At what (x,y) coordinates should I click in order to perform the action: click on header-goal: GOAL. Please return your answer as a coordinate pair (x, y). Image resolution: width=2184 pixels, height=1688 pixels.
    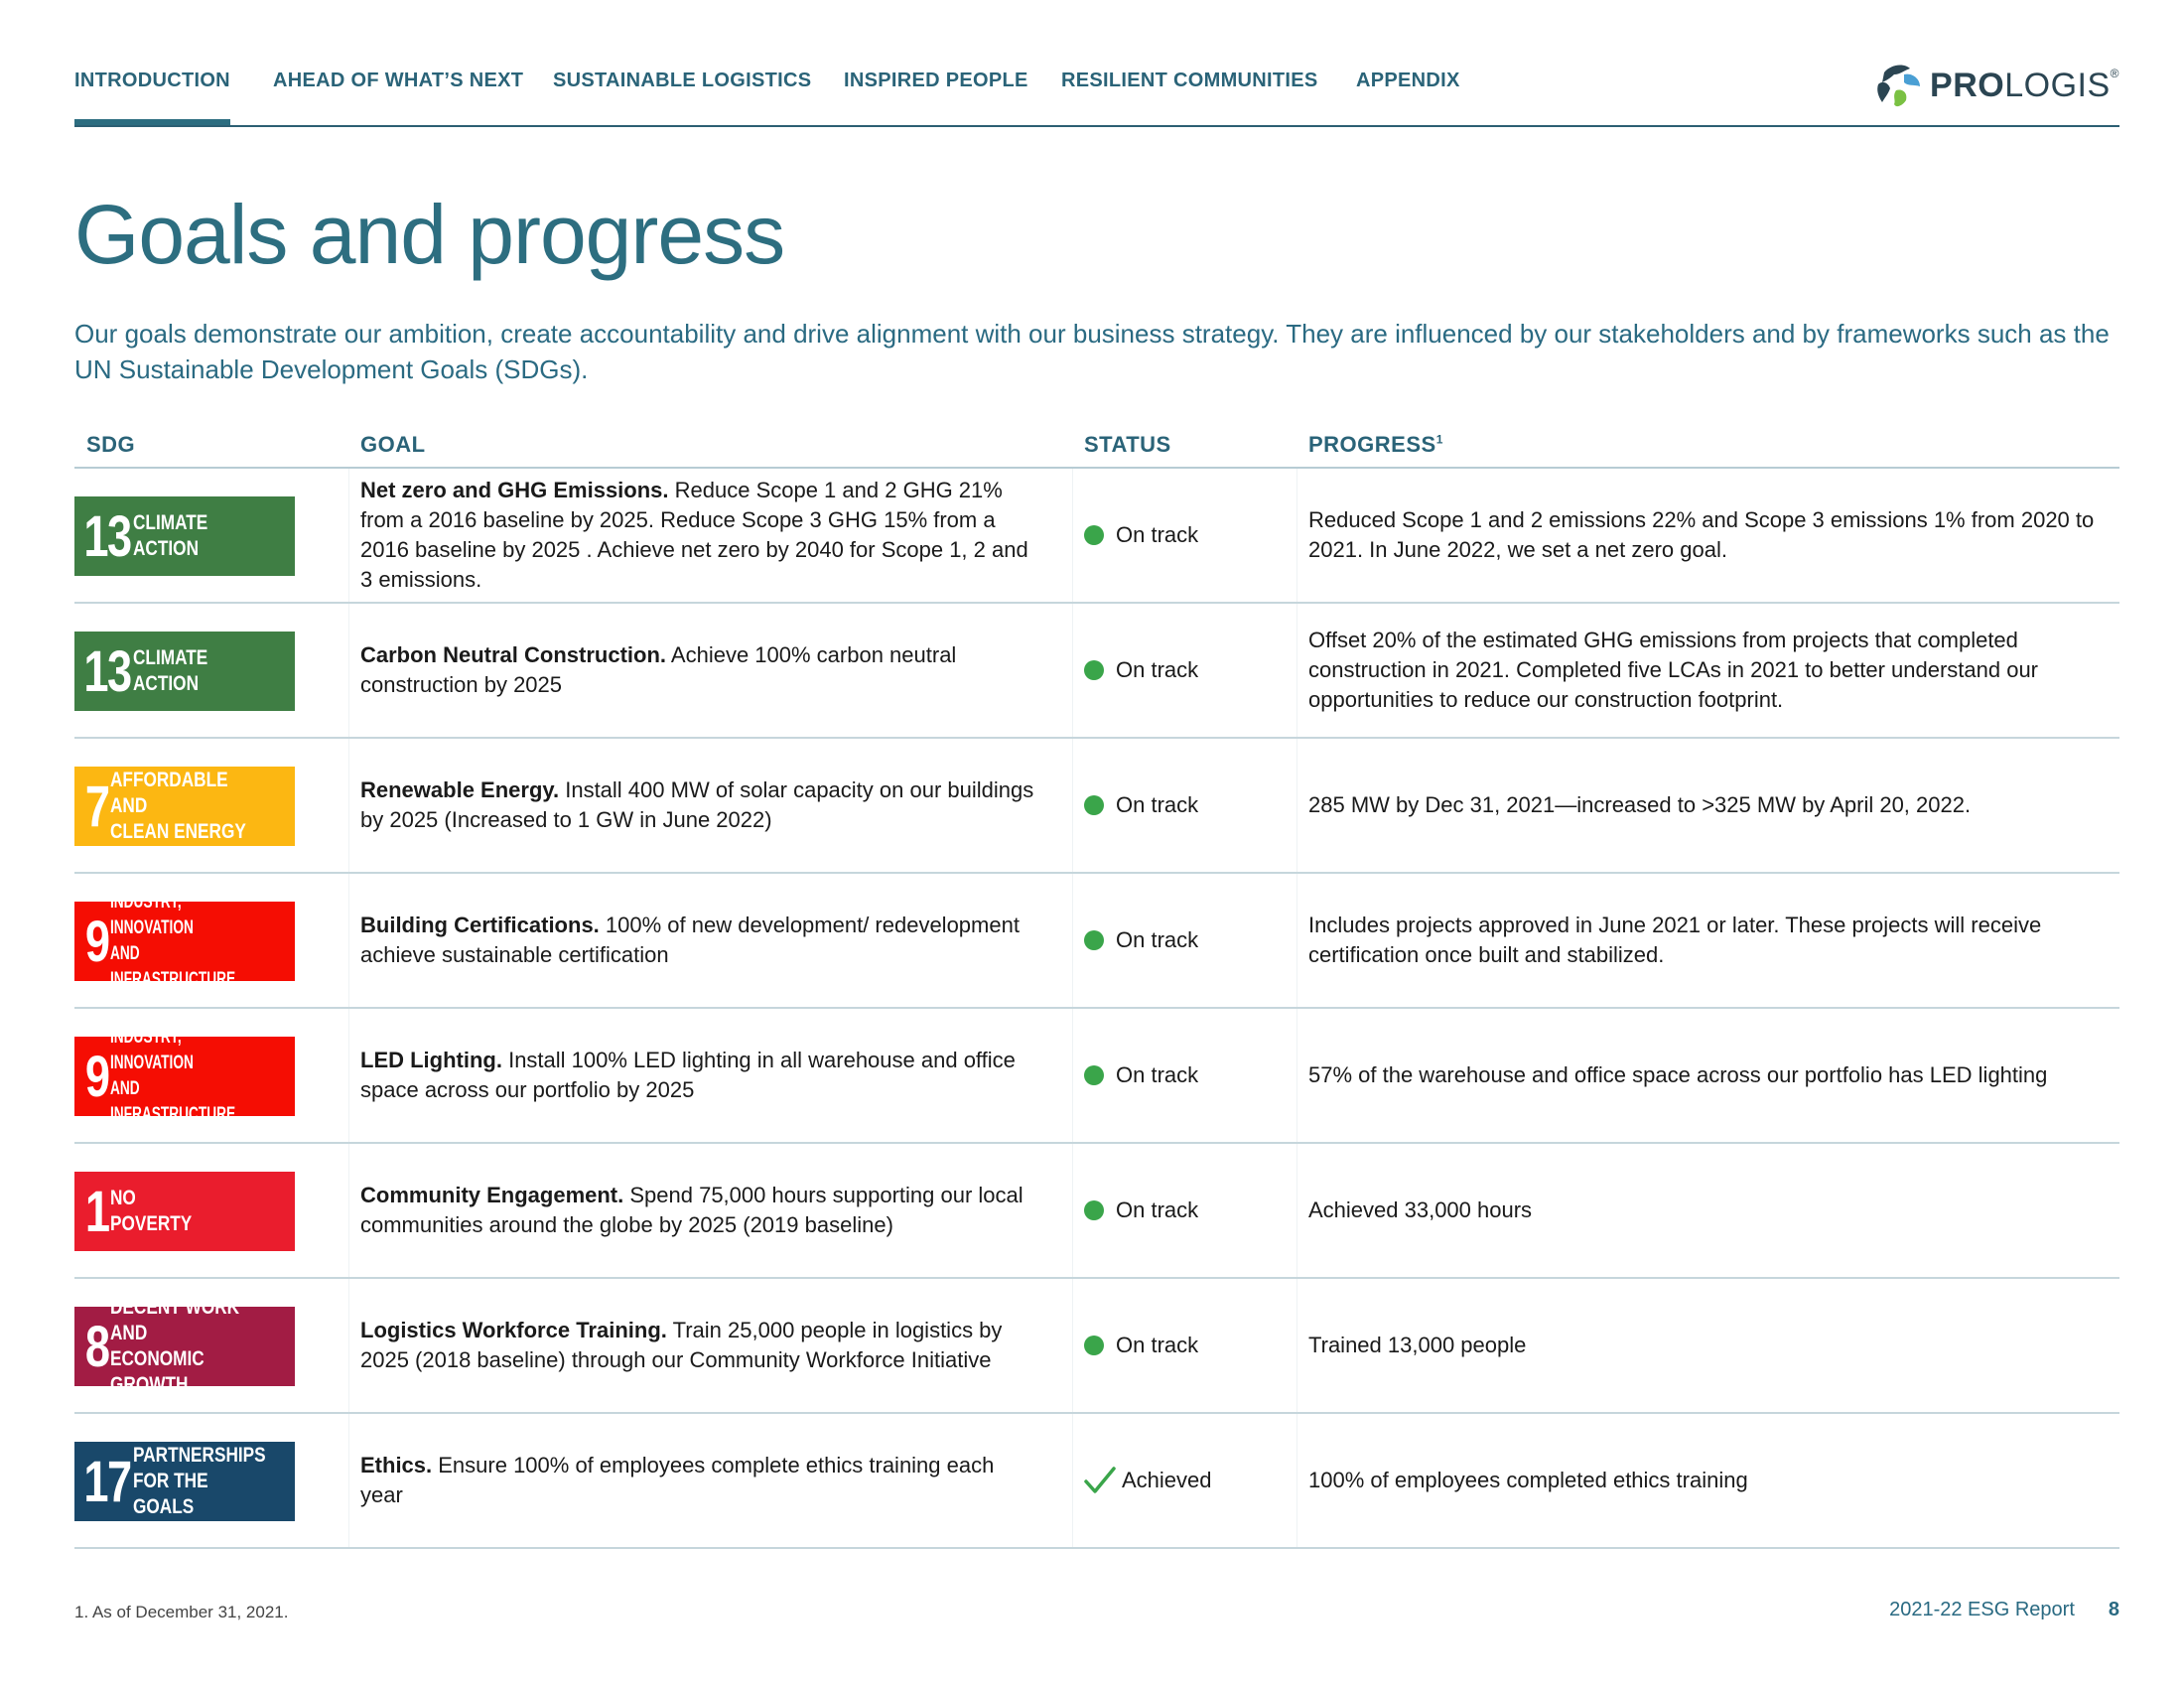
    Looking at the image, I should click on (393, 444).